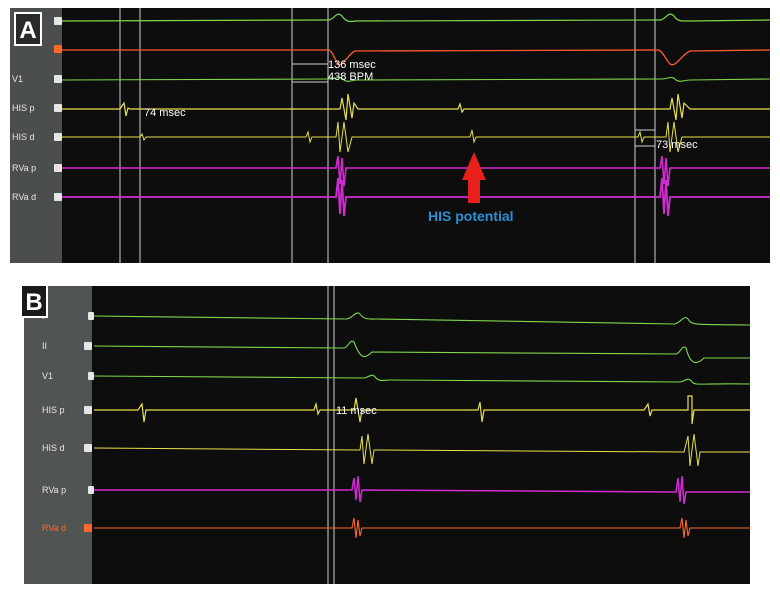  Describe the element at coordinates (165, 113) in the screenshot. I see `annotation-his-left: 74 msec` at that location.